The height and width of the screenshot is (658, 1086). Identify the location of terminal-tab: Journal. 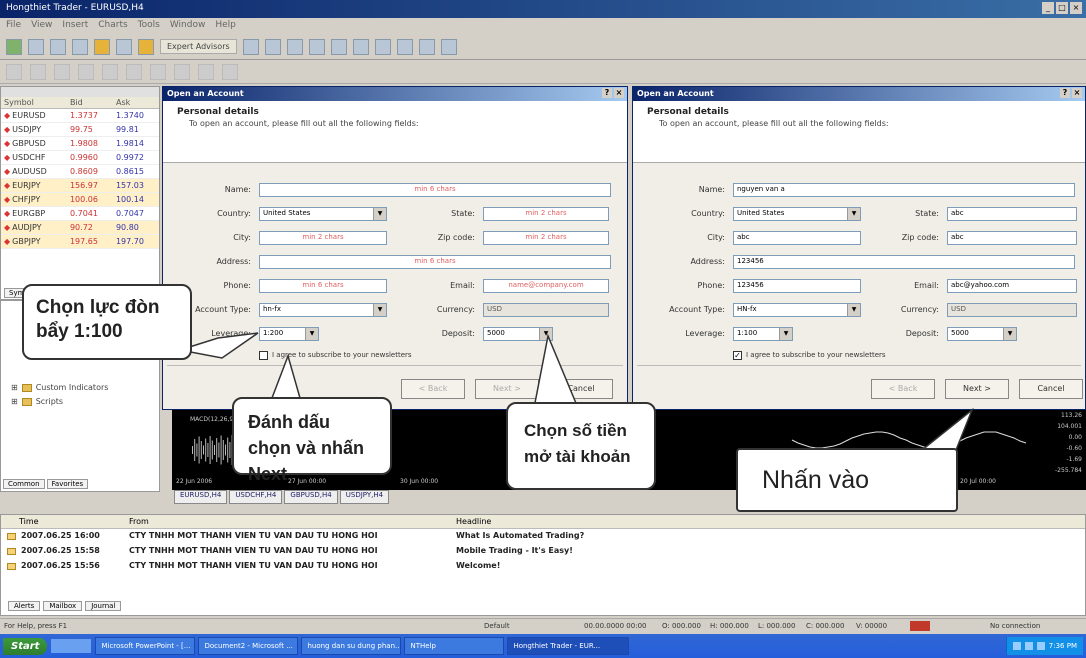
(103, 606).